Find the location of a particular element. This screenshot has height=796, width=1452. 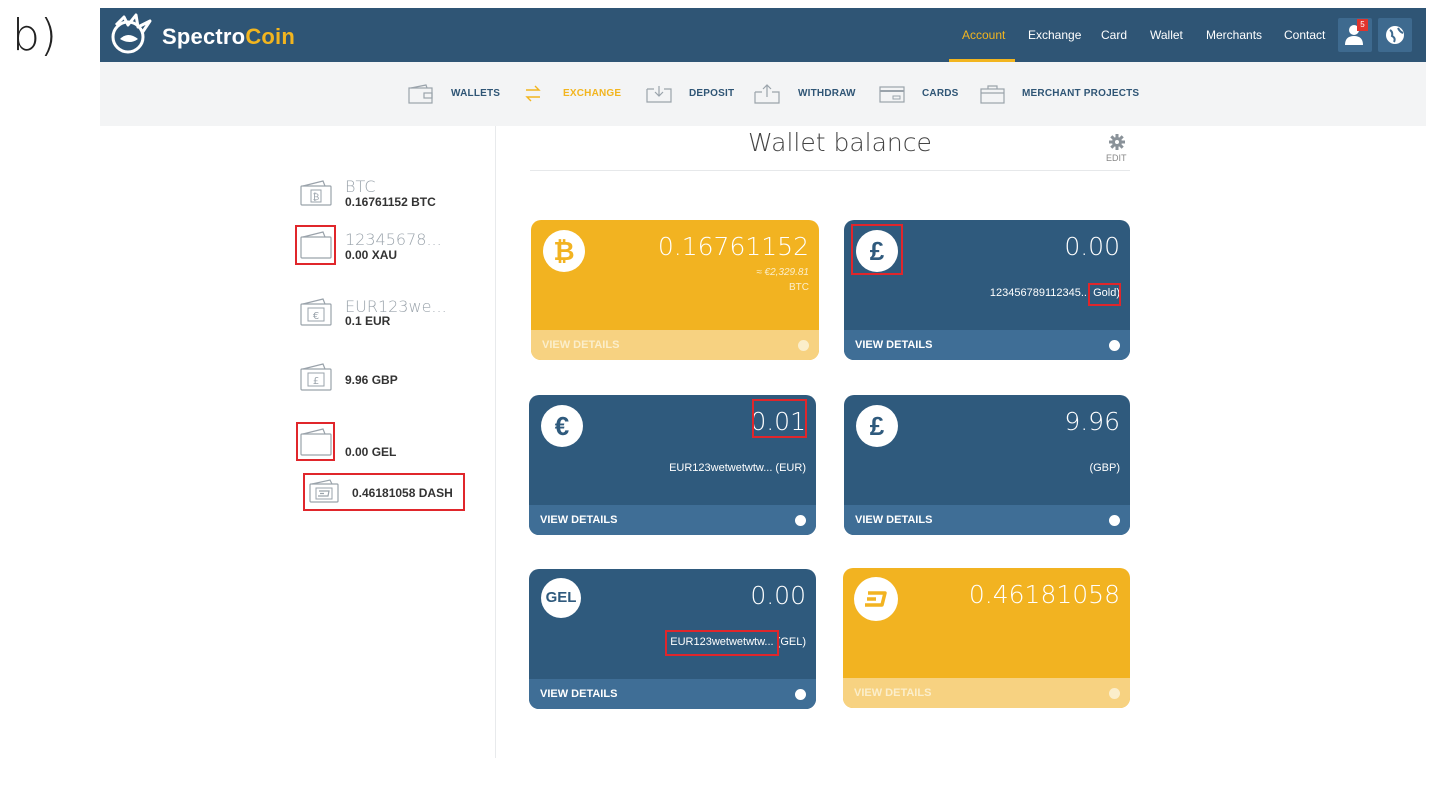

euro-icon: € is located at coordinates (562, 426).